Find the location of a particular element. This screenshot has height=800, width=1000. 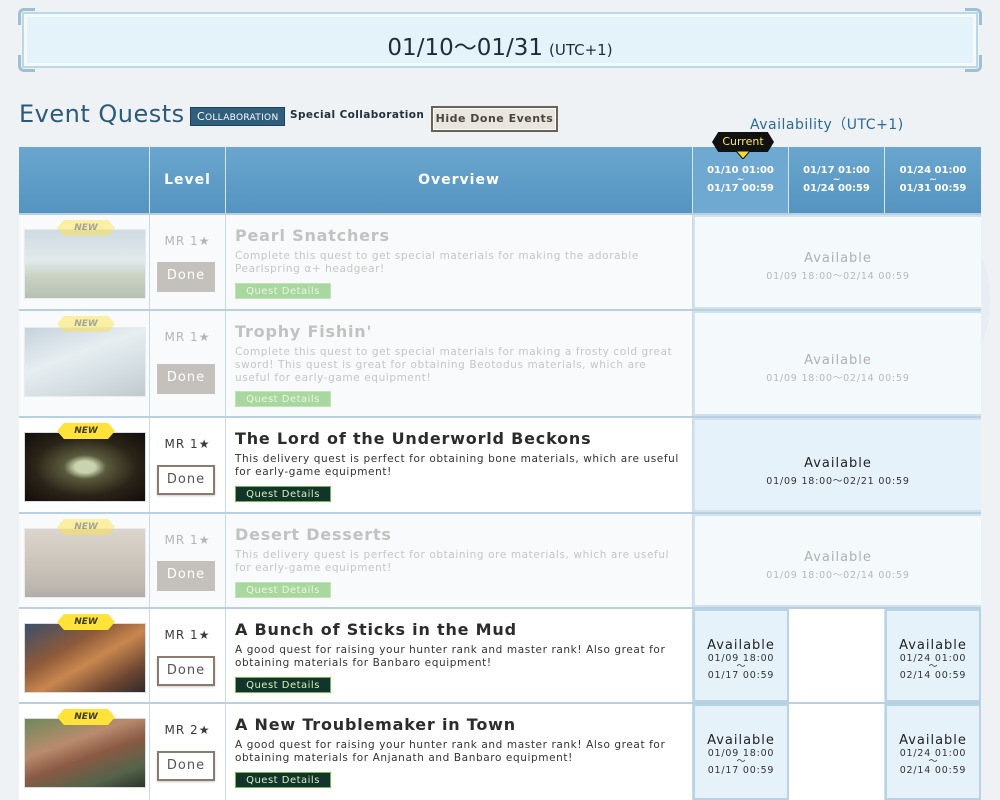

availability-label: Availability（UTC+1) is located at coordinates (827, 125).